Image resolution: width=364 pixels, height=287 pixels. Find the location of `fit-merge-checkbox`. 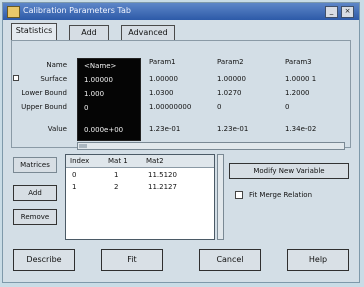

fit-merge-checkbox is located at coordinates (239, 195).